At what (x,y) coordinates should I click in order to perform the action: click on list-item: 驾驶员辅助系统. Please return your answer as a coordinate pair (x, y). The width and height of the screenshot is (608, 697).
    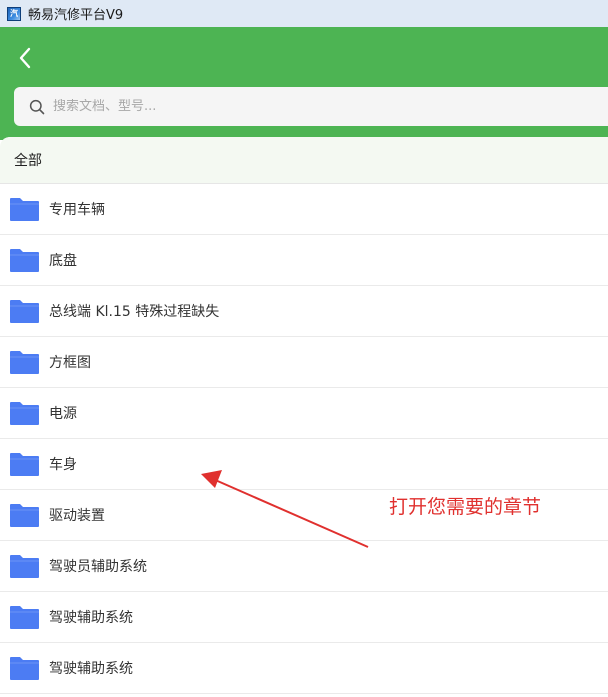
    Looking at the image, I should click on (304, 566).